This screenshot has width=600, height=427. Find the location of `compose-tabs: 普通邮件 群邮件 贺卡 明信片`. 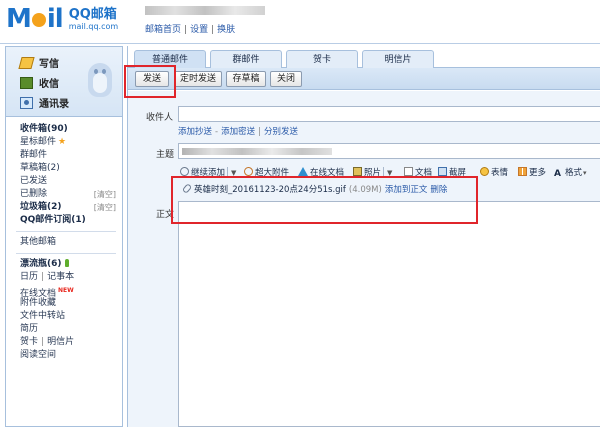

compose-tabs: 普通邮件 群邮件 贺卡 明信片 is located at coordinates (364, 57).